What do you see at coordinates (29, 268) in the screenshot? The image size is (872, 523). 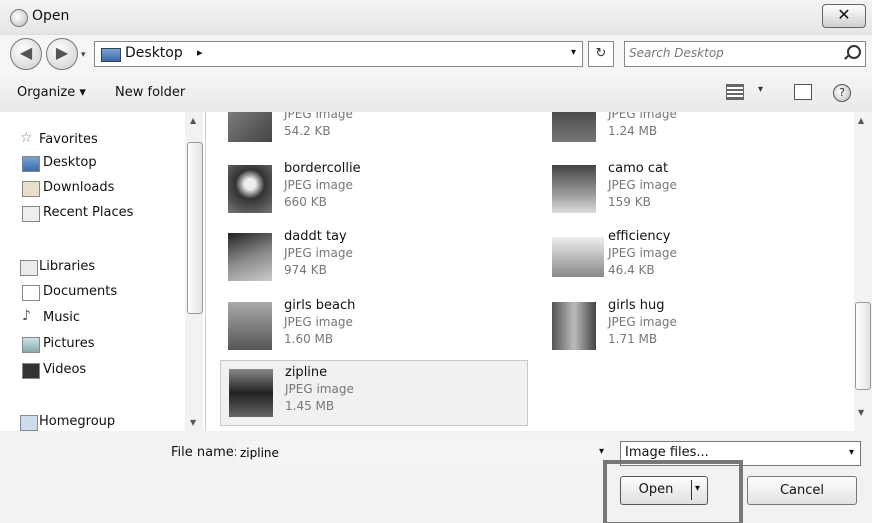 I see `libraries-icon` at bounding box center [29, 268].